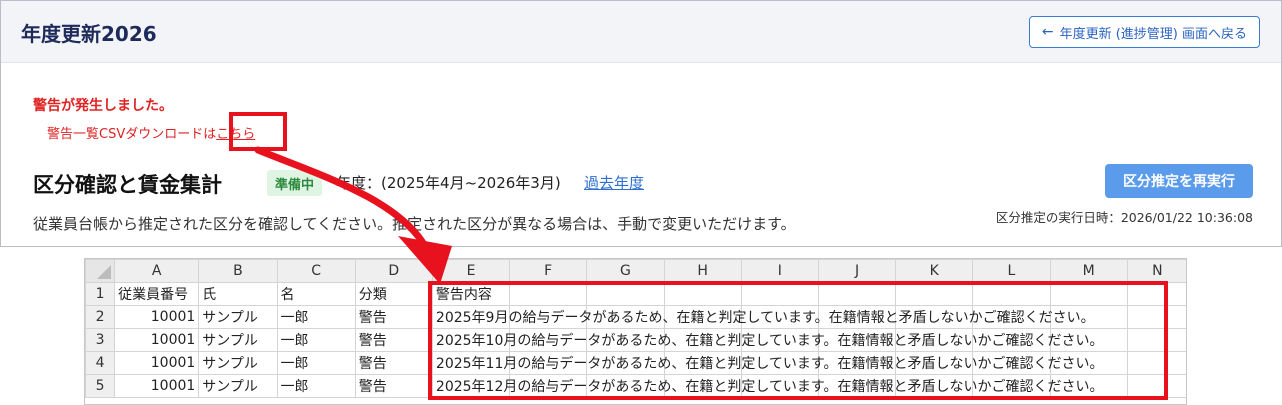 This screenshot has height=405, width=1282. Describe the element at coordinates (100, 271) in the screenshot. I see `select-all-corner` at that location.